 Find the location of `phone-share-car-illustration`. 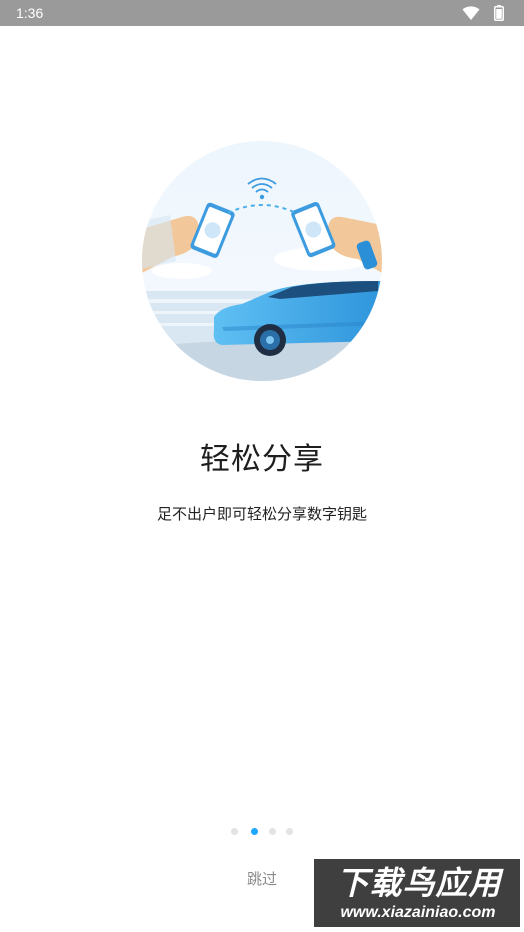

phone-share-car-illustration is located at coordinates (262, 261).